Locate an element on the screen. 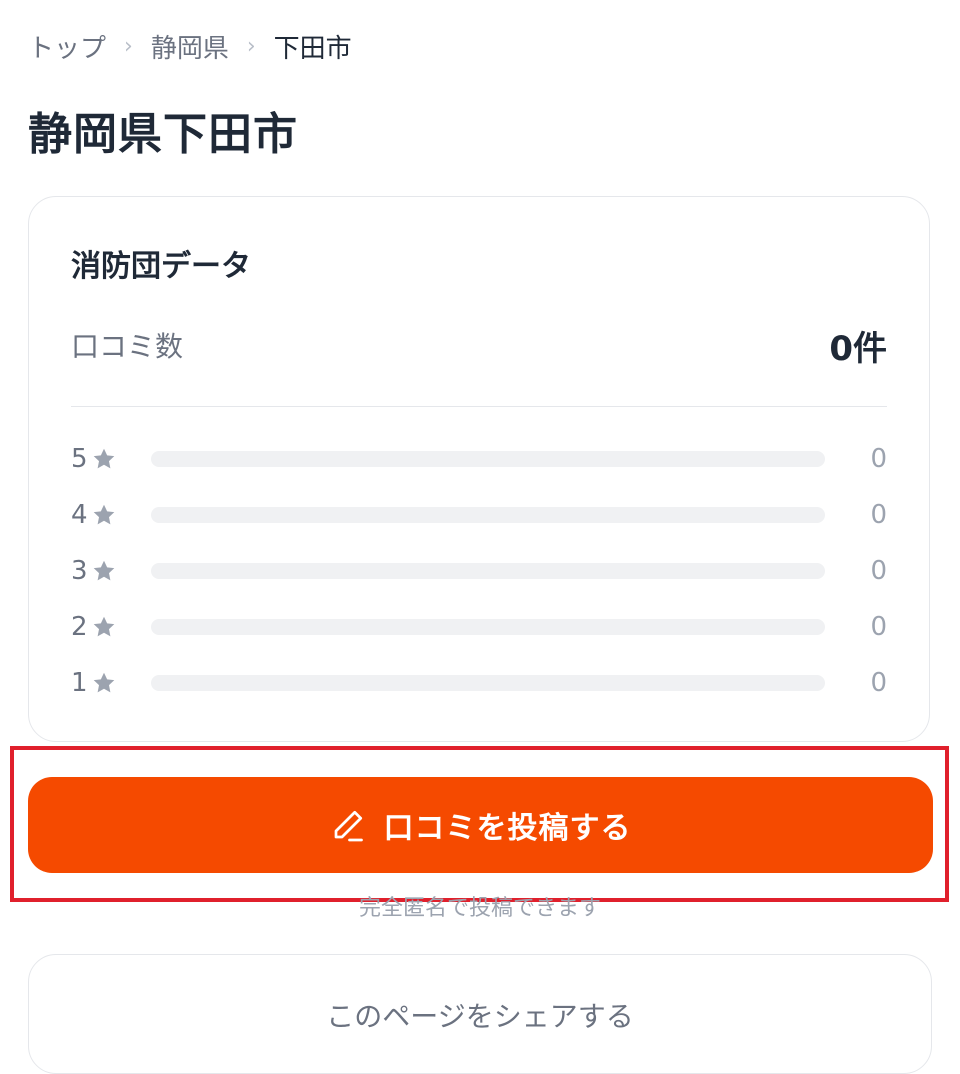 This screenshot has width=960, height=1074. review-count-row: 口コミ数 0件 is located at coordinates (479, 347).